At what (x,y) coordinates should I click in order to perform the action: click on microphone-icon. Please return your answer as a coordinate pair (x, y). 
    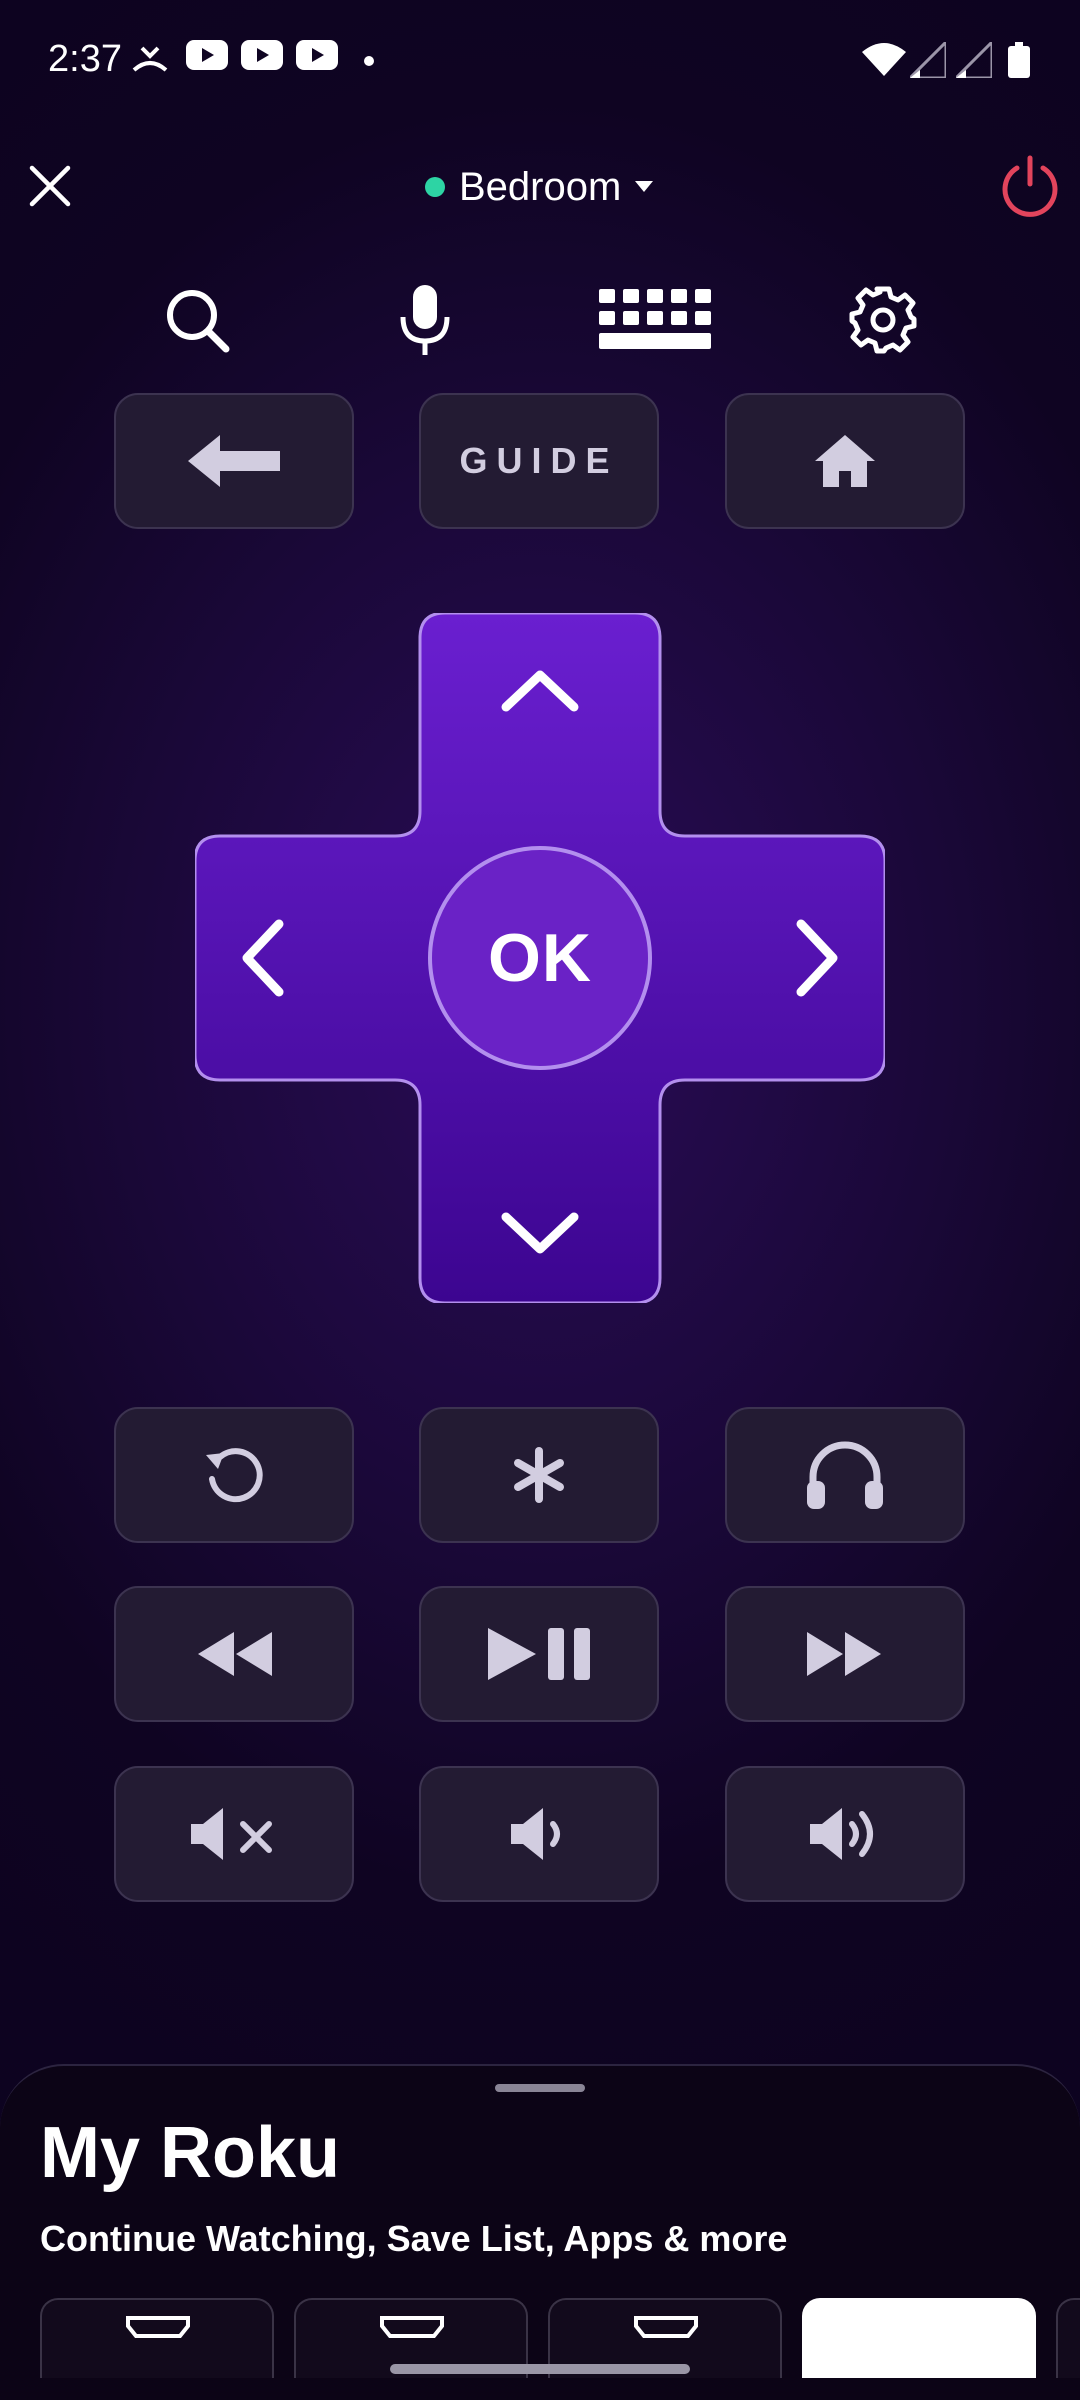
    Looking at the image, I should click on (425, 320).